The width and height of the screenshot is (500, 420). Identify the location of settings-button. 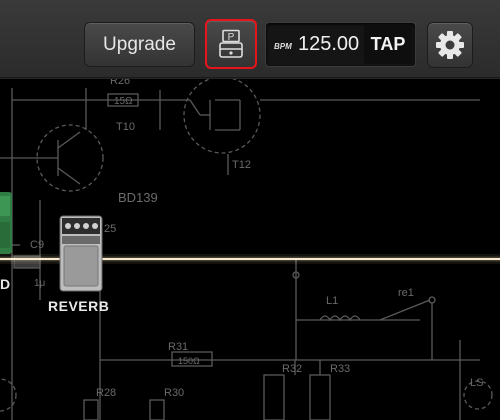
(450, 45).